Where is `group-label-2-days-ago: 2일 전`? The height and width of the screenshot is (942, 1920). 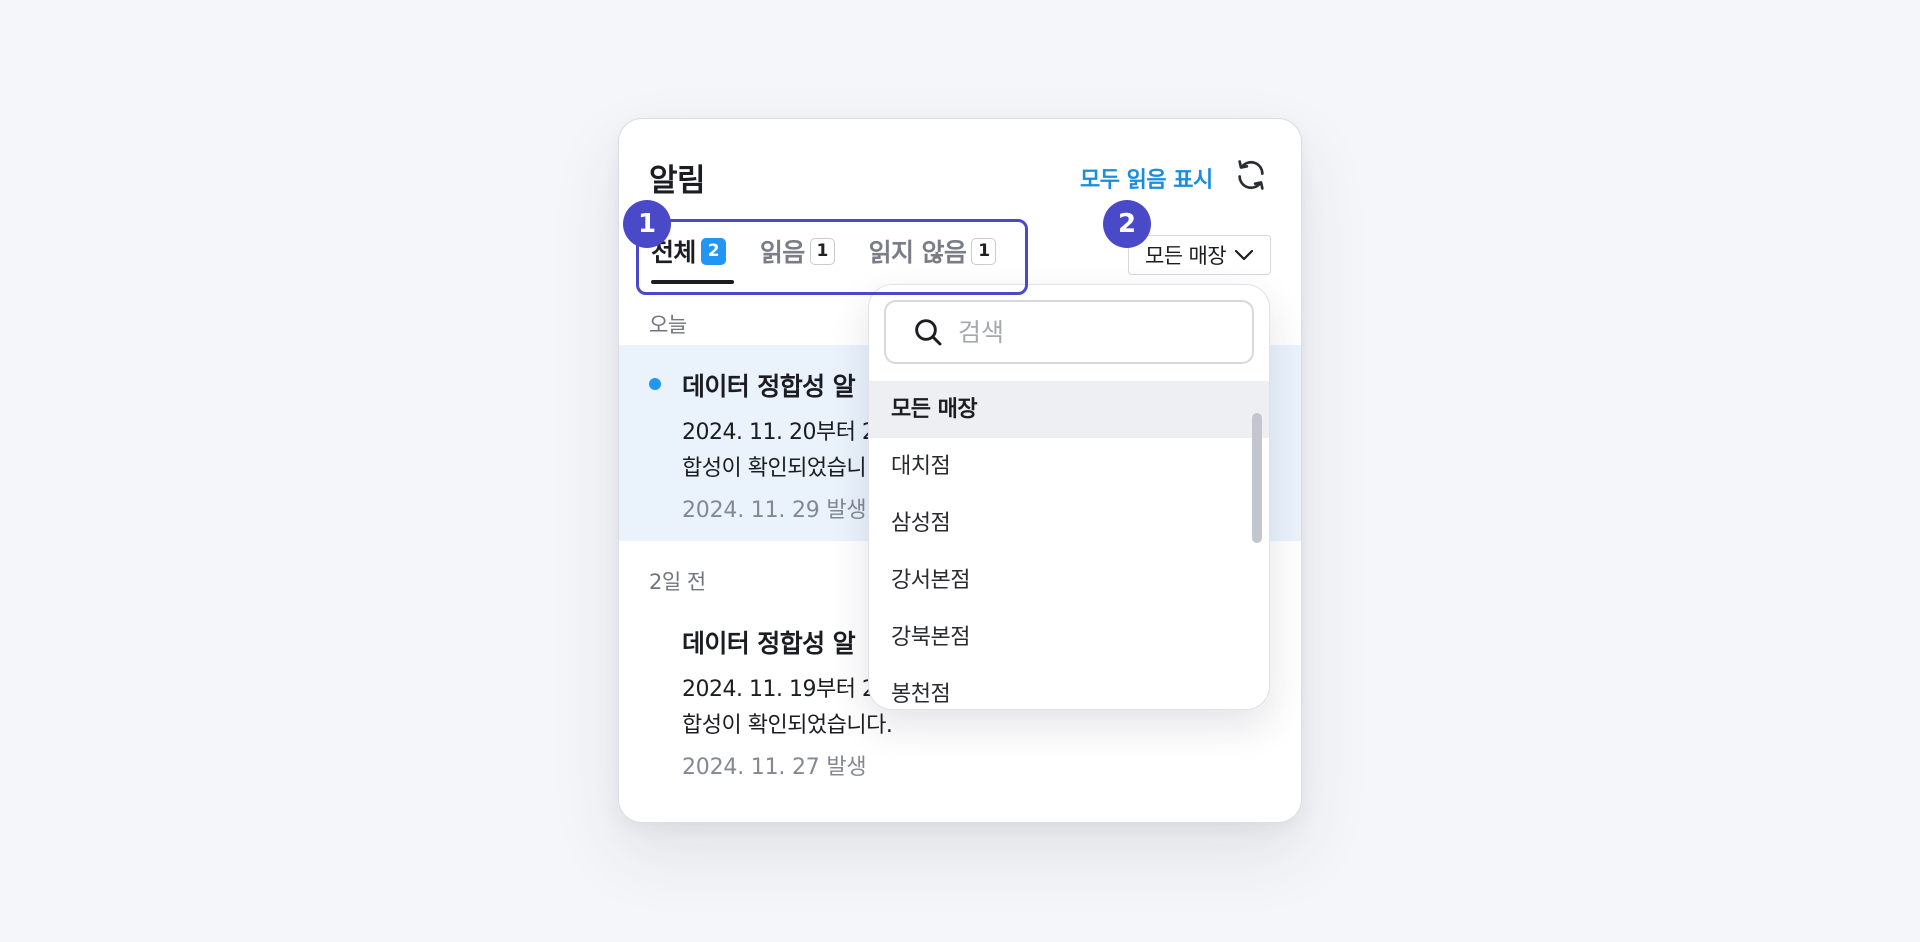
group-label-2-days-ago: 2일 전 is located at coordinates (677, 582).